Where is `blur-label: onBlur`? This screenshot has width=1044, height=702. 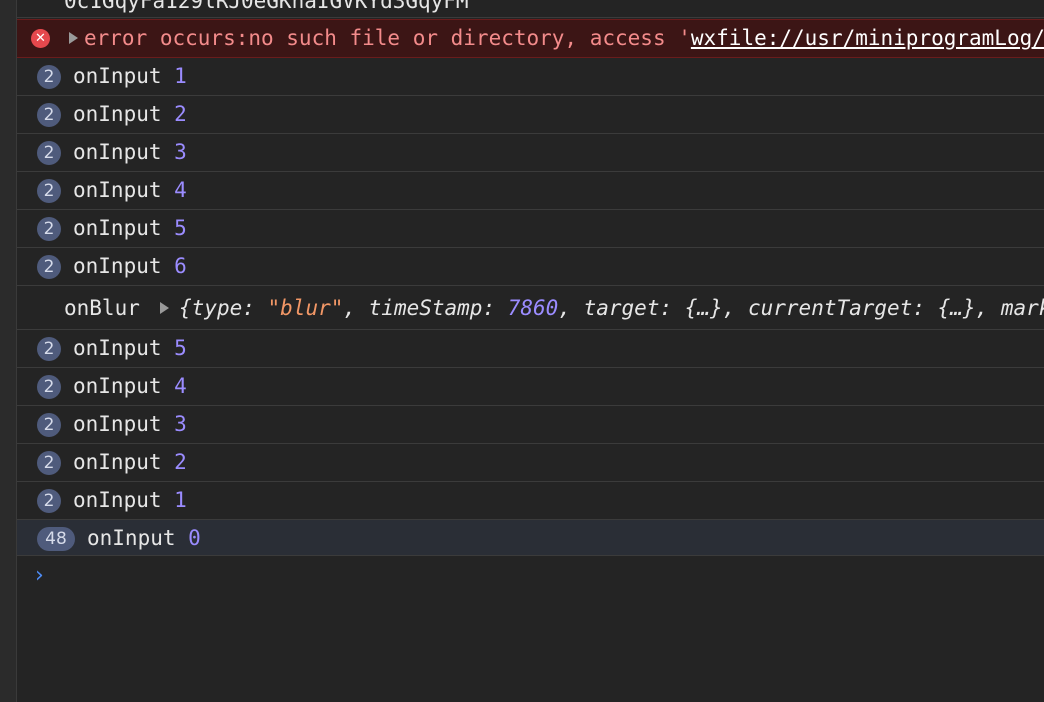 blur-label: onBlur is located at coordinates (102, 308).